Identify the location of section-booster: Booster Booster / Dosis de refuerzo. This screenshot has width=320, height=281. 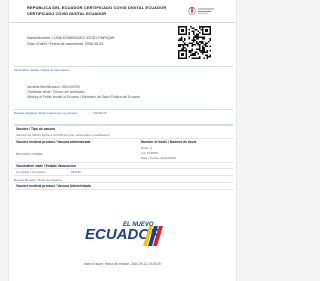
(38, 179).